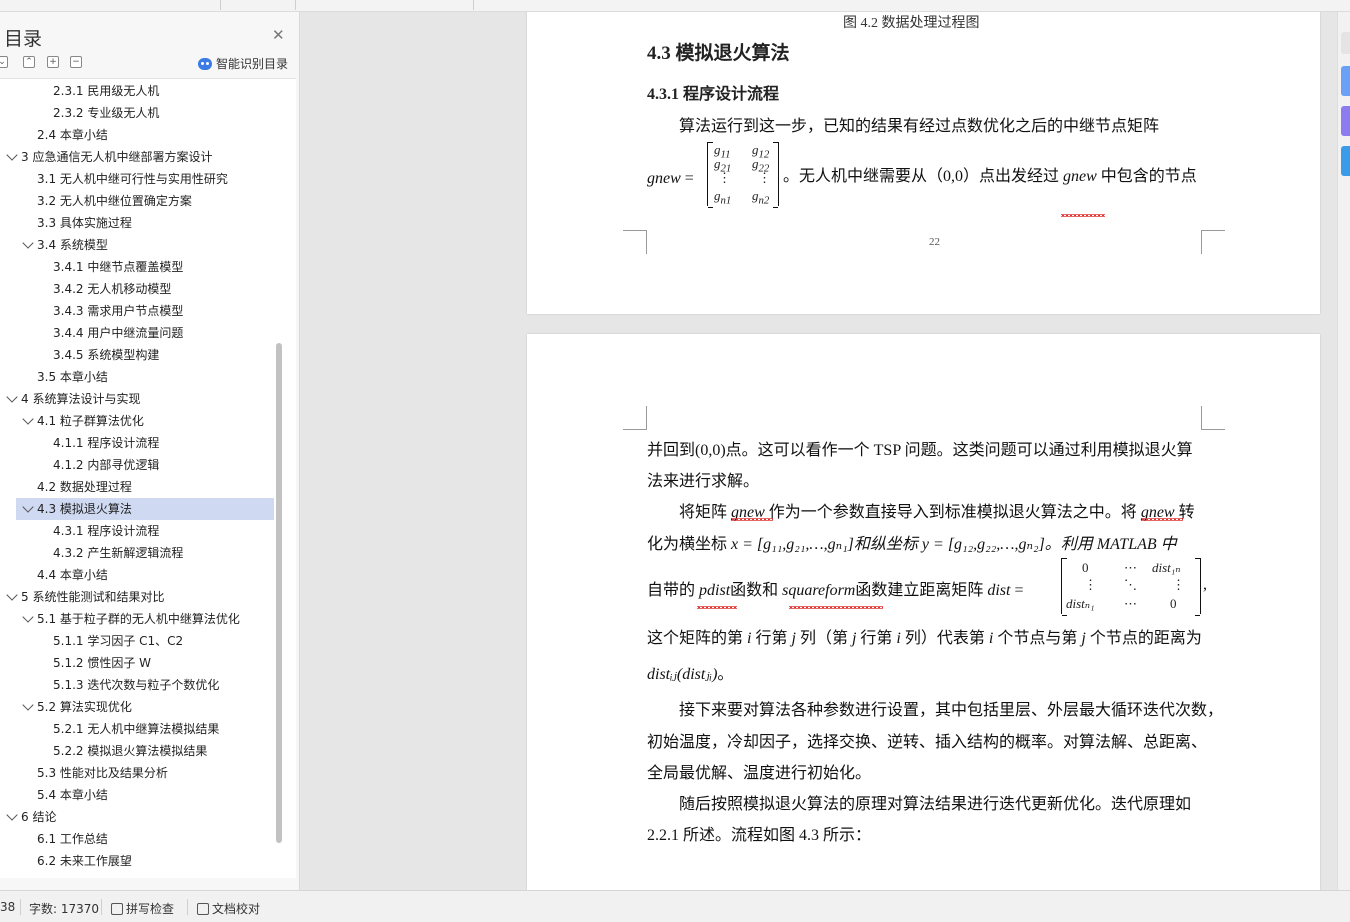 The image size is (1350, 922). Describe the element at coordinates (64, 908) in the screenshot. I see `word-count: 字数: 17370` at that location.